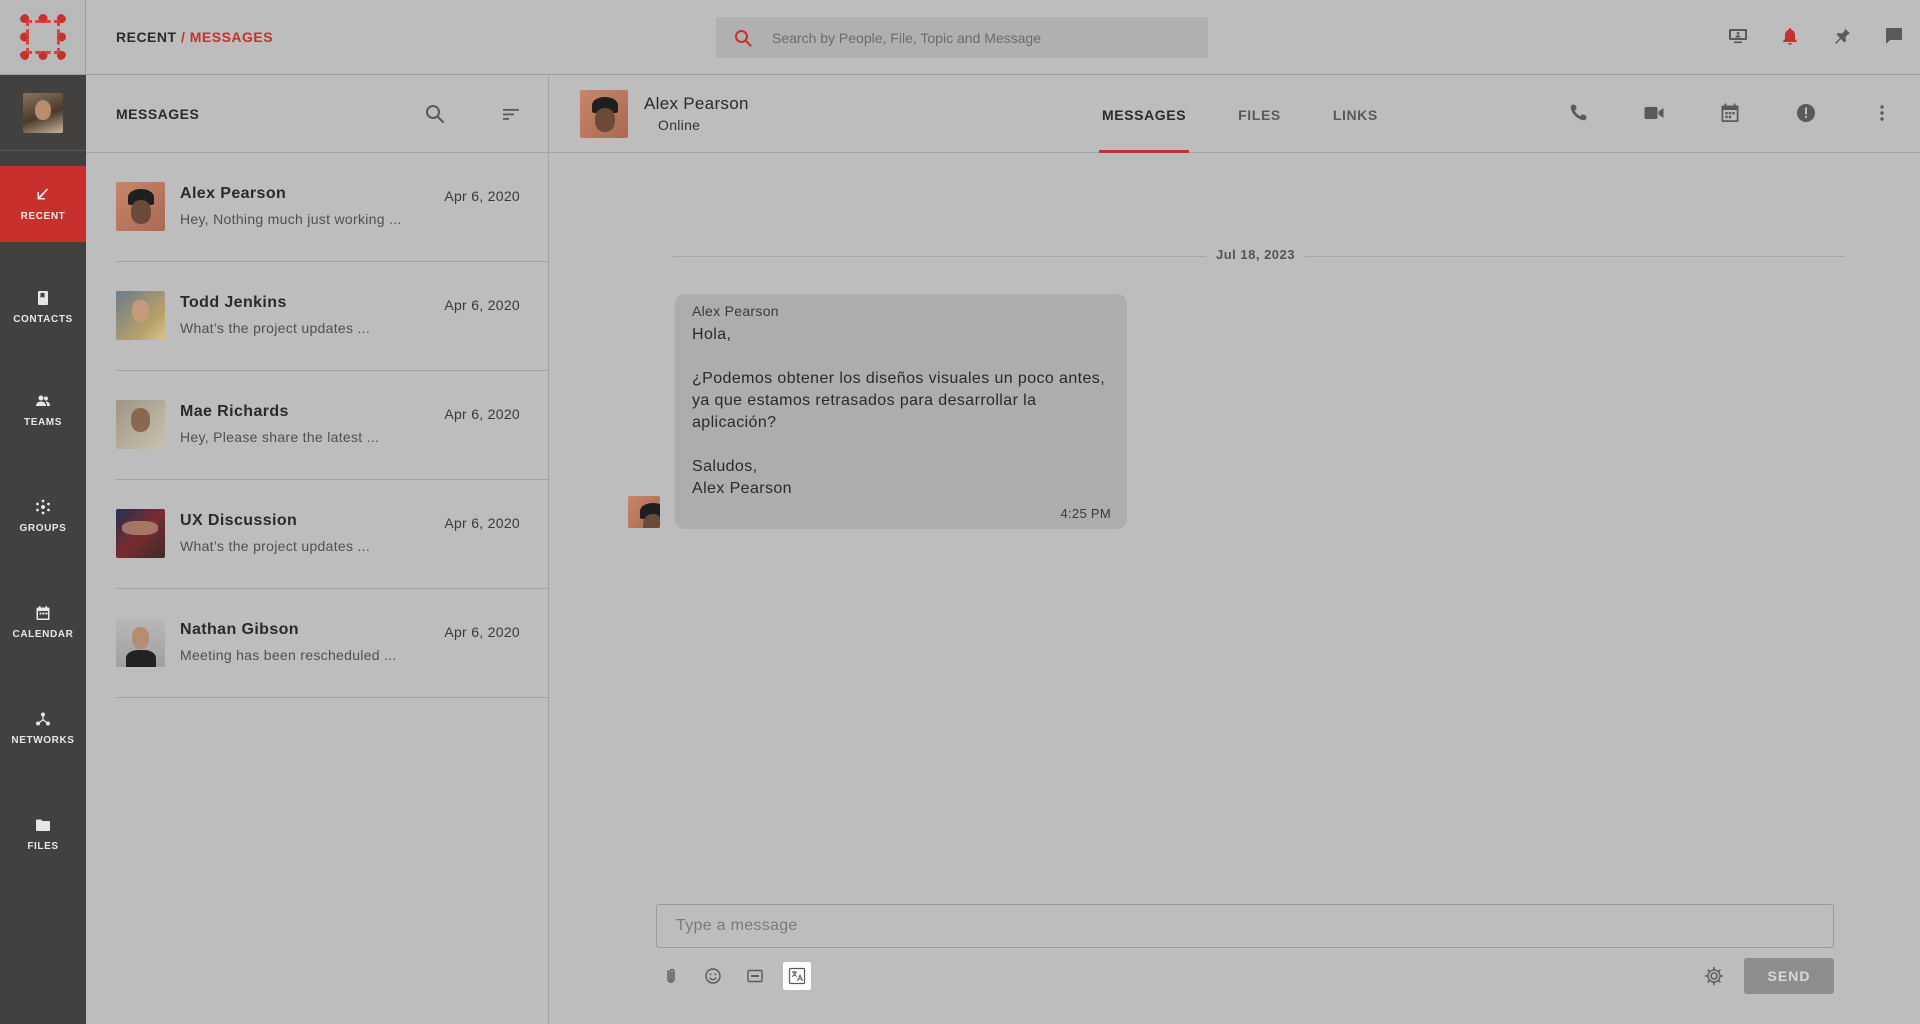  I want to click on contact-name: Alex Pearson, so click(696, 103).